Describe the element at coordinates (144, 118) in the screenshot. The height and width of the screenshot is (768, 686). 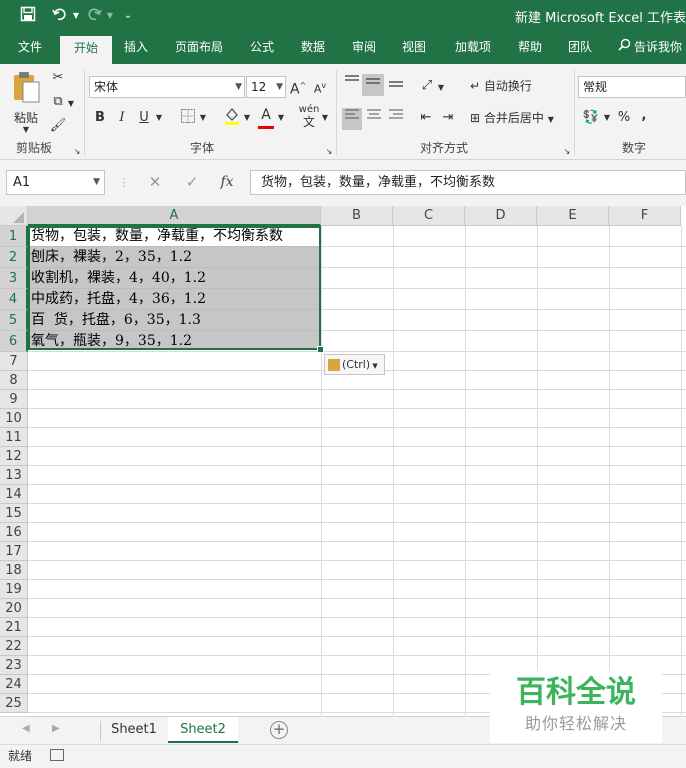
I see `underline-button: U` at that location.